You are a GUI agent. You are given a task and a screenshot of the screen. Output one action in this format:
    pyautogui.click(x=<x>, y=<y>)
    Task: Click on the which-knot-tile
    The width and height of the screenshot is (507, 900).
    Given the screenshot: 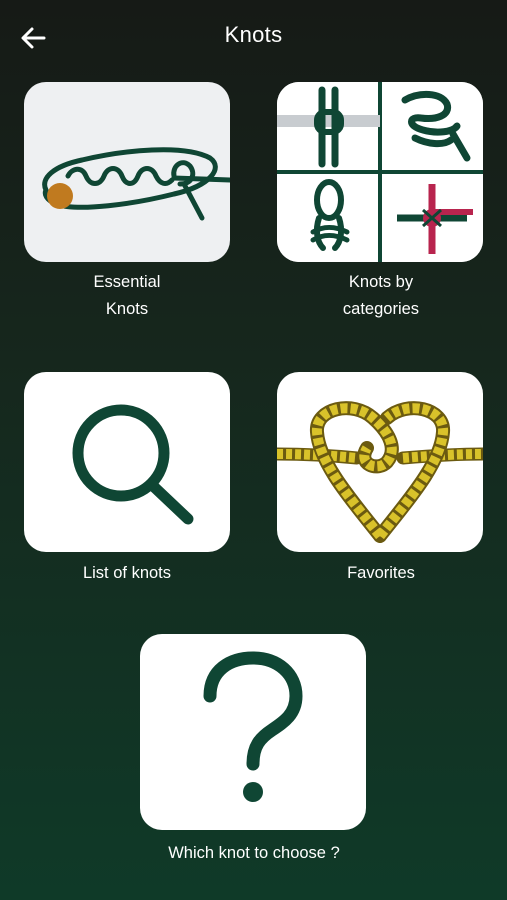 What is the action you would take?
    pyautogui.click(x=253, y=732)
    